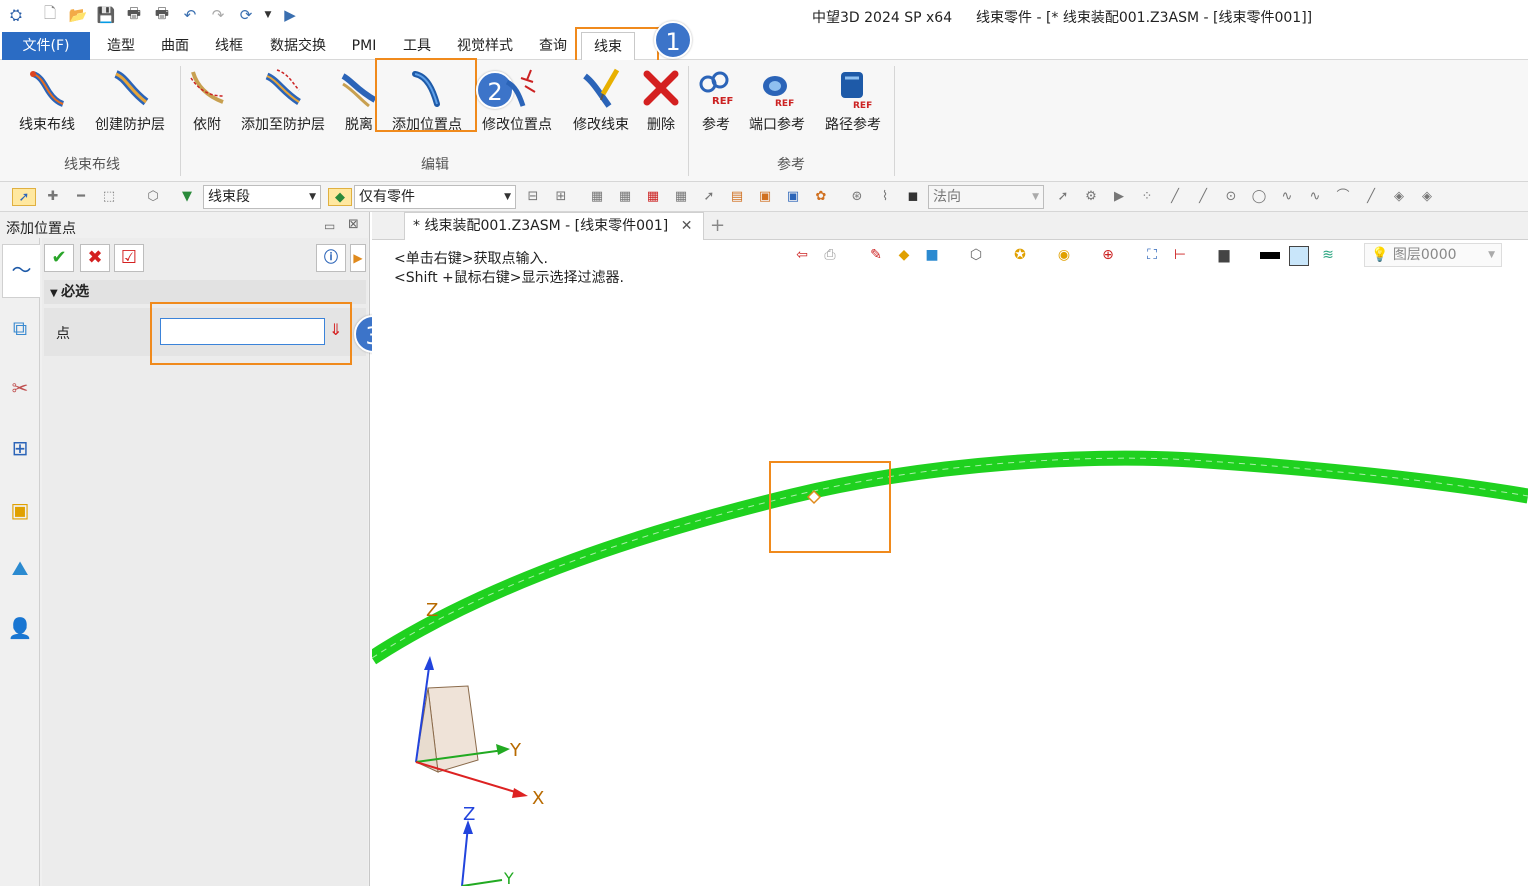 This screenshot has width=1528, height=888. Describe the element at coordinates (21, 271) in the screenshot. I see `harness-tab-icon: 〜` at that location.